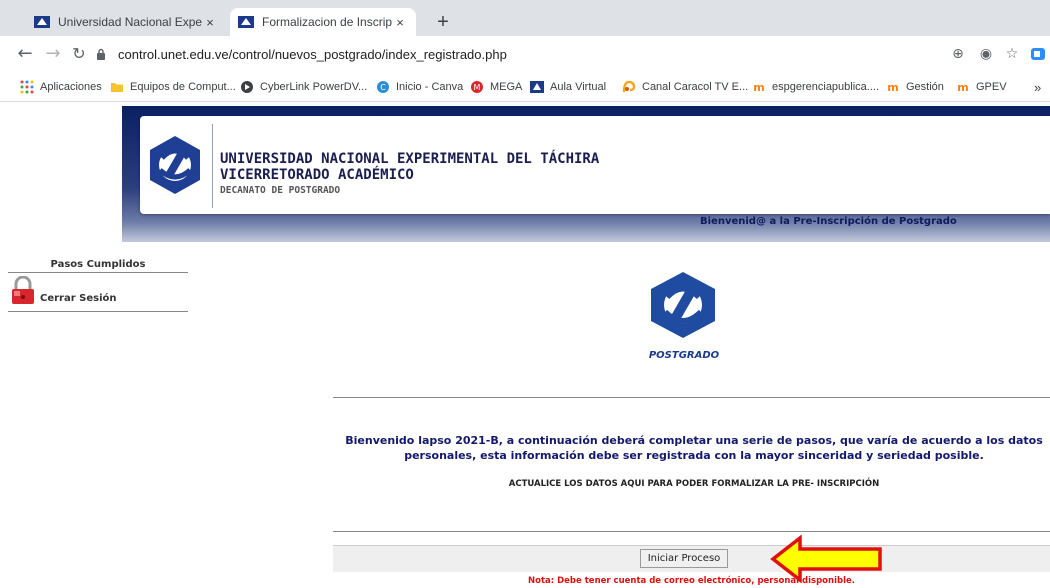 The image size is (1050, 588). Describe the element at coordinates (78, 298) in the screenshot. I see `logout-label: Cerrar Sesión` at that location.